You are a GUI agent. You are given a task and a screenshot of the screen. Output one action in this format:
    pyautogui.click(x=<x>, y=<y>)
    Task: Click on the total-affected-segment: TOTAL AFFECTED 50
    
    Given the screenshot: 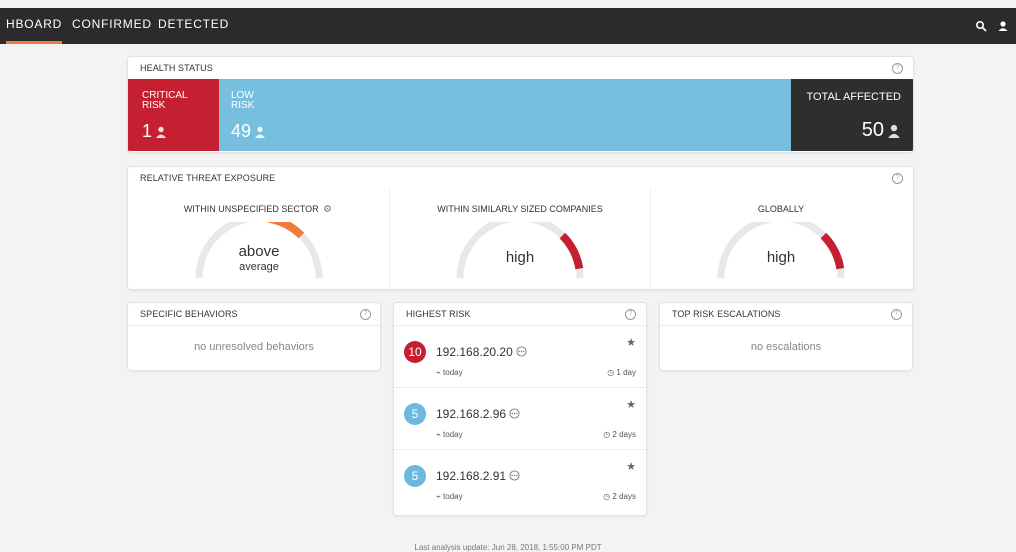 What is the action you would take?
    pyautogui.click(x=852, y=115)
    